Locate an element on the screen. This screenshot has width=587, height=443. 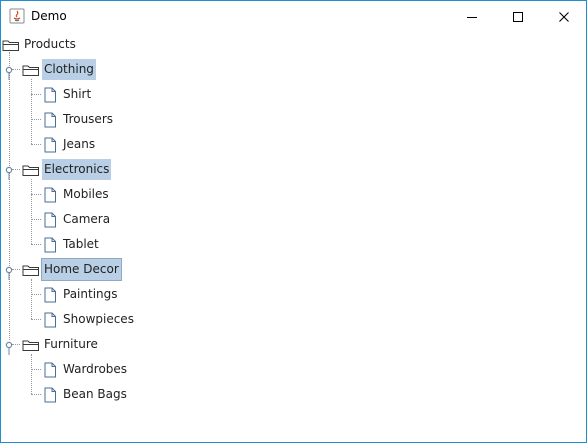
tree-leaf-showpieces: Showpieces is located at coordinates (89, 319).